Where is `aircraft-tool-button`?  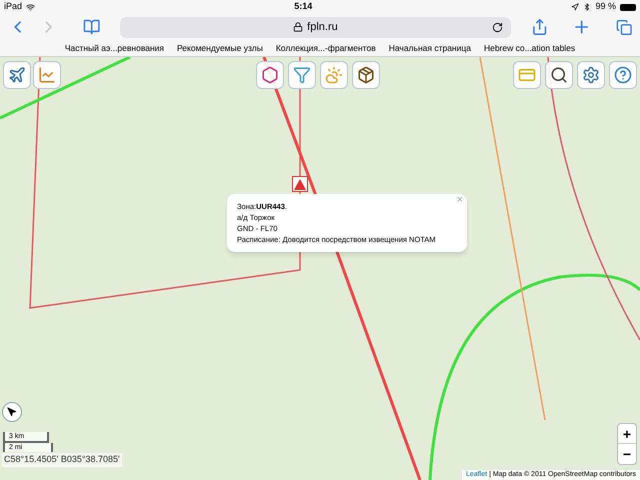 aircraft-tool-button is located at coordinates (17, 75).